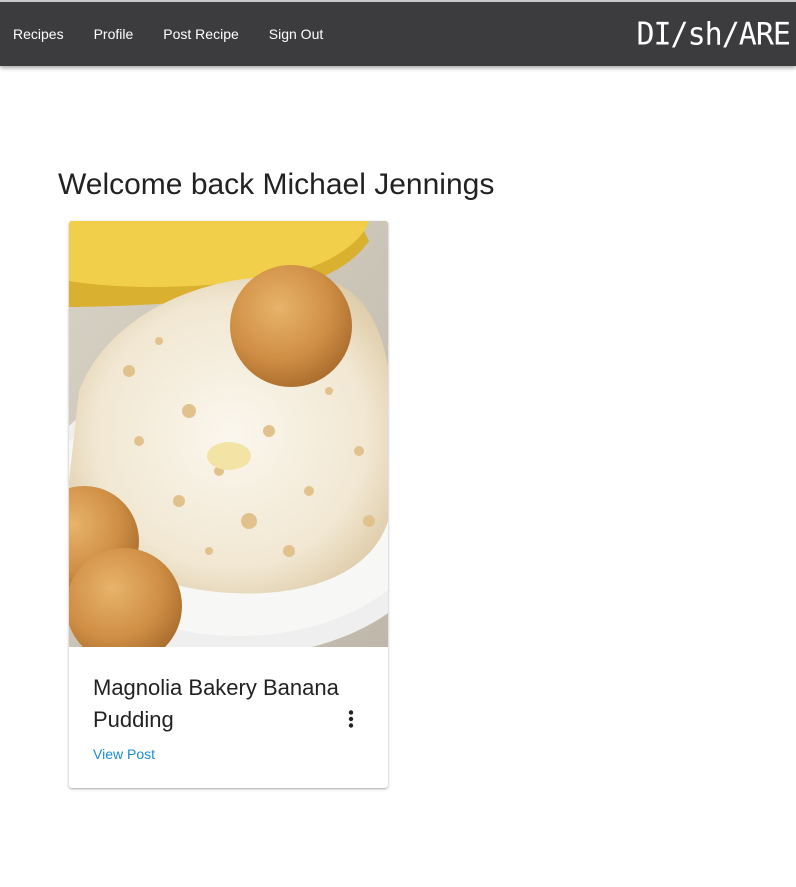 The height and width of the screenshot is (887, 796). What do you see at coordinates (276, 184) in the screenshot?
I see `welcome-heading: Welcome back Michael Jennings` at bounding box center [276, 184].